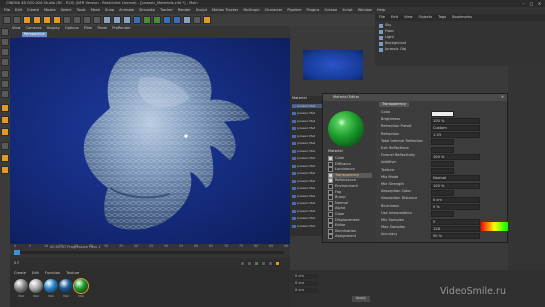 The width and height of the screenshot is (545, 307). What do you see at coordinates (5, 74) in the screenshot?
I see `points-mode-icon` at bounding box center [5, 74].